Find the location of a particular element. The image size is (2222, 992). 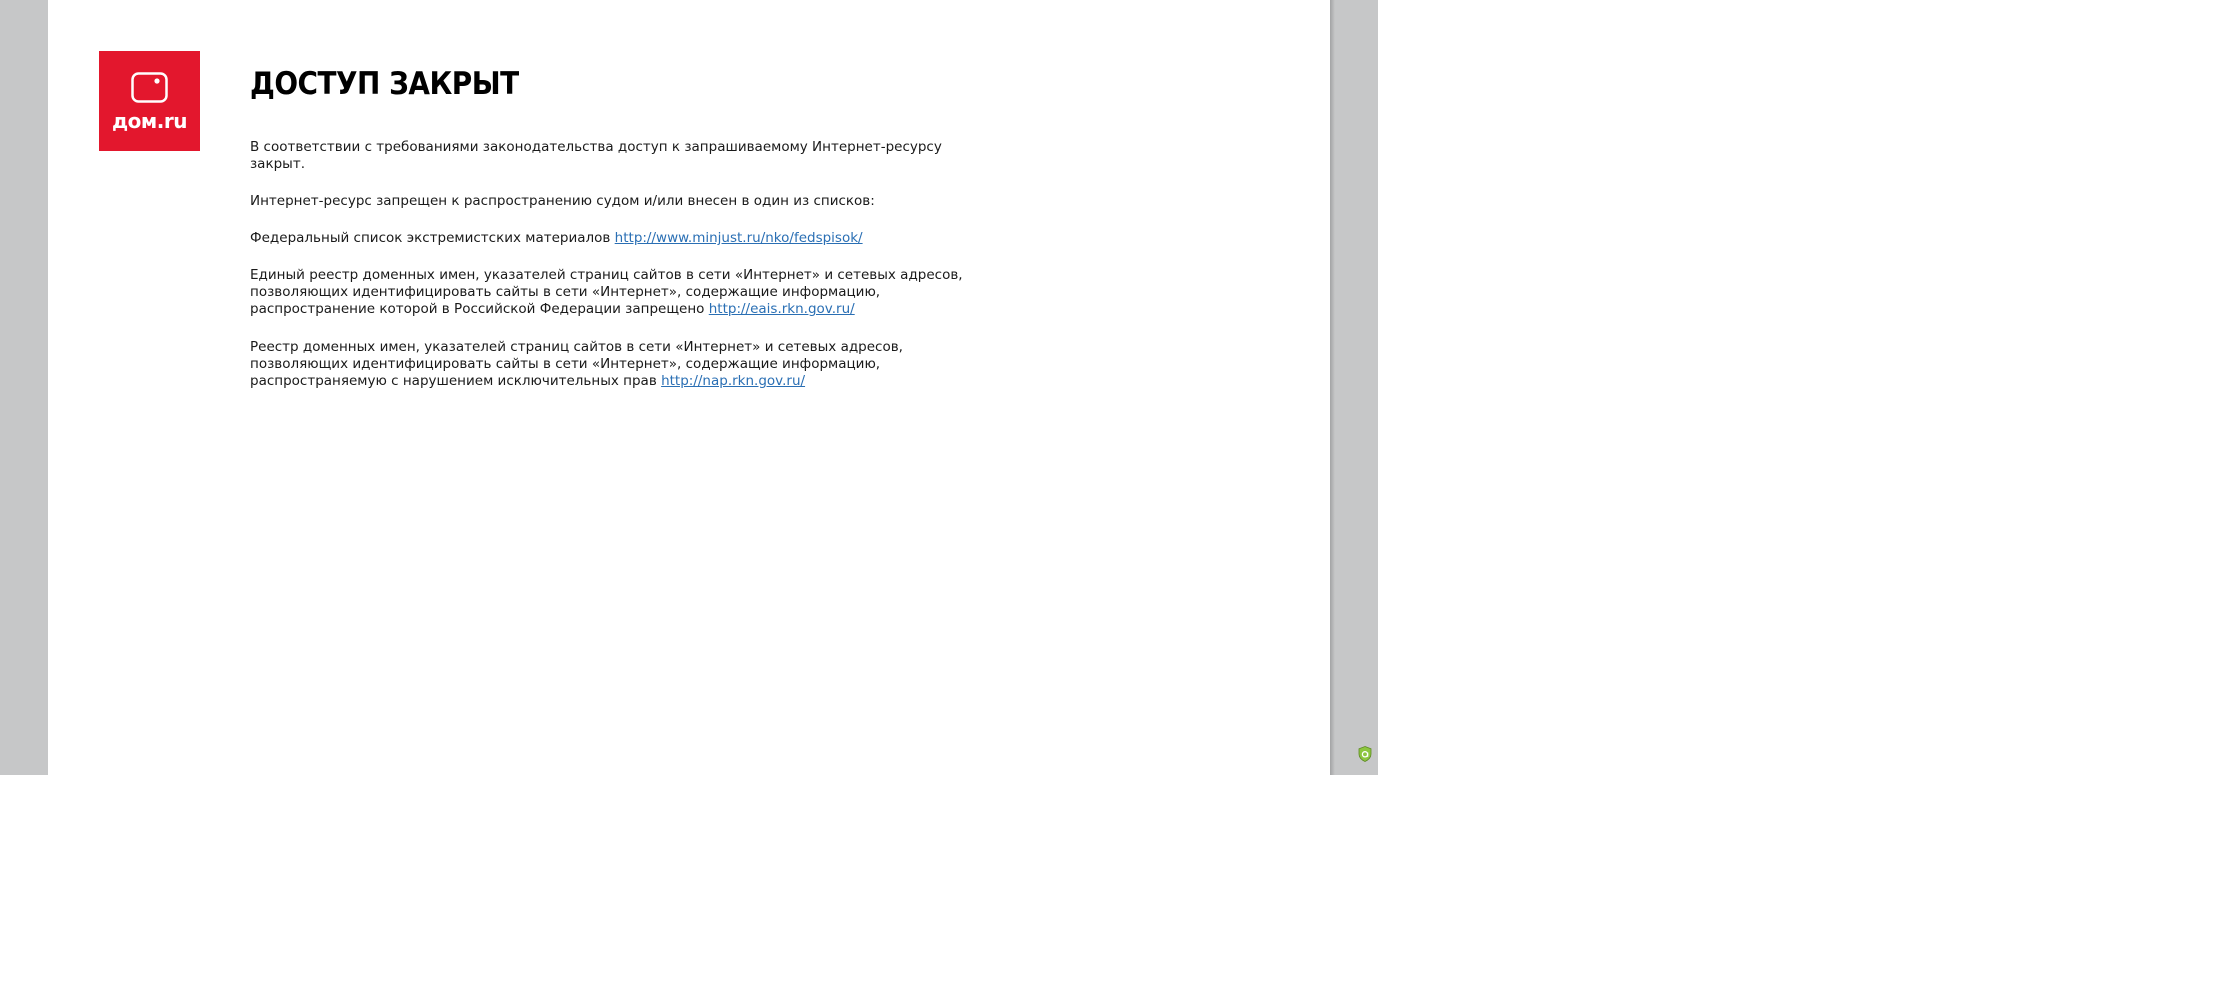

logo-text: дом.ru is located at coordinates (149, 121).